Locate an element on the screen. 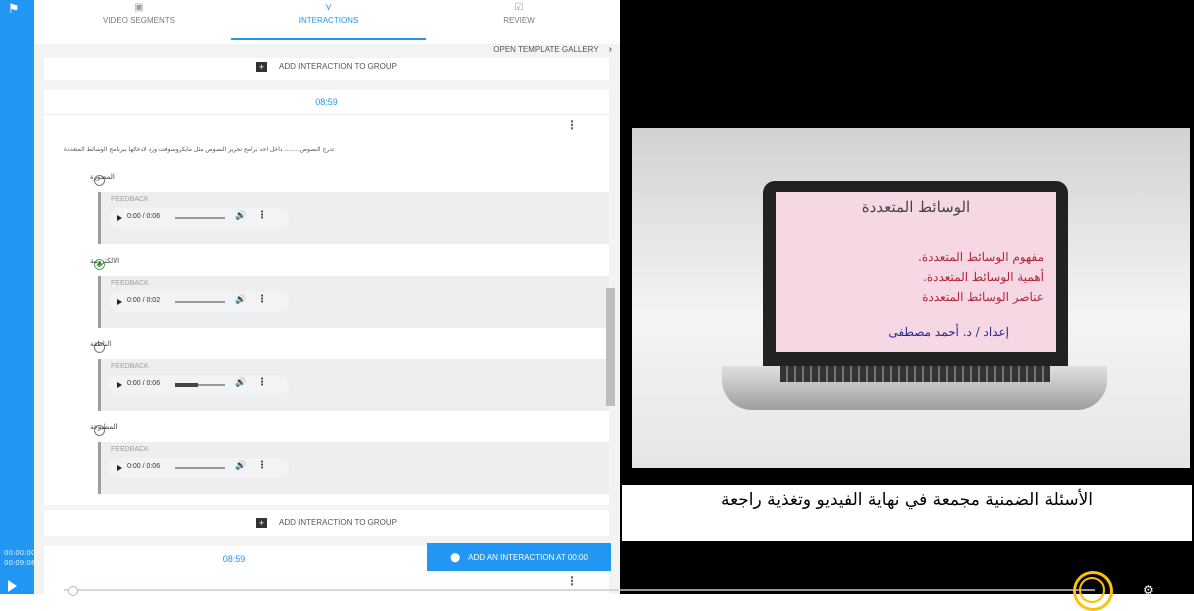  tab-label: REVIEW is located at coordinates (519, 20).